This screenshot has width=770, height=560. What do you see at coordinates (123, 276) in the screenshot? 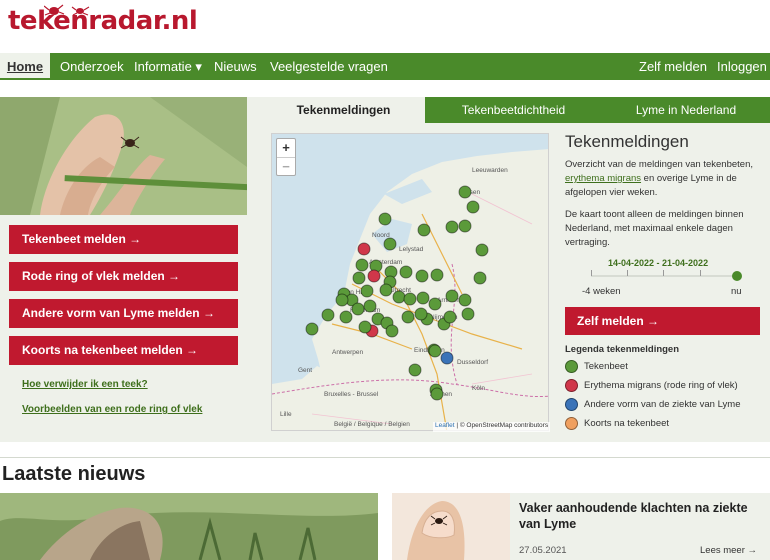
I see `rode-ring-melden-button: Rode ring of vlek melden →` at bounding box center [123, 276].